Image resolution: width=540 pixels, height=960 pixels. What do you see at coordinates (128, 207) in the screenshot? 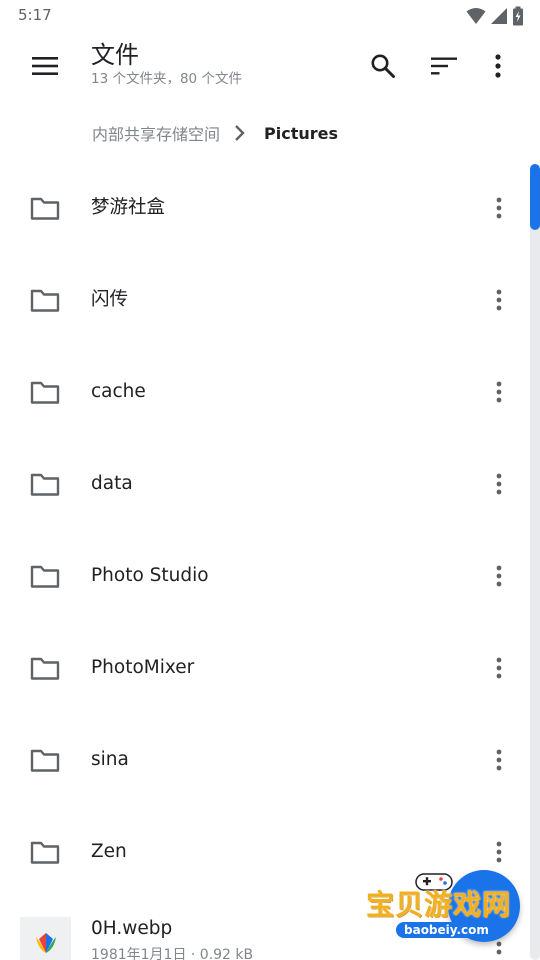
I see `folder-name: 梦游社盒` at bounding box center [128, 207].